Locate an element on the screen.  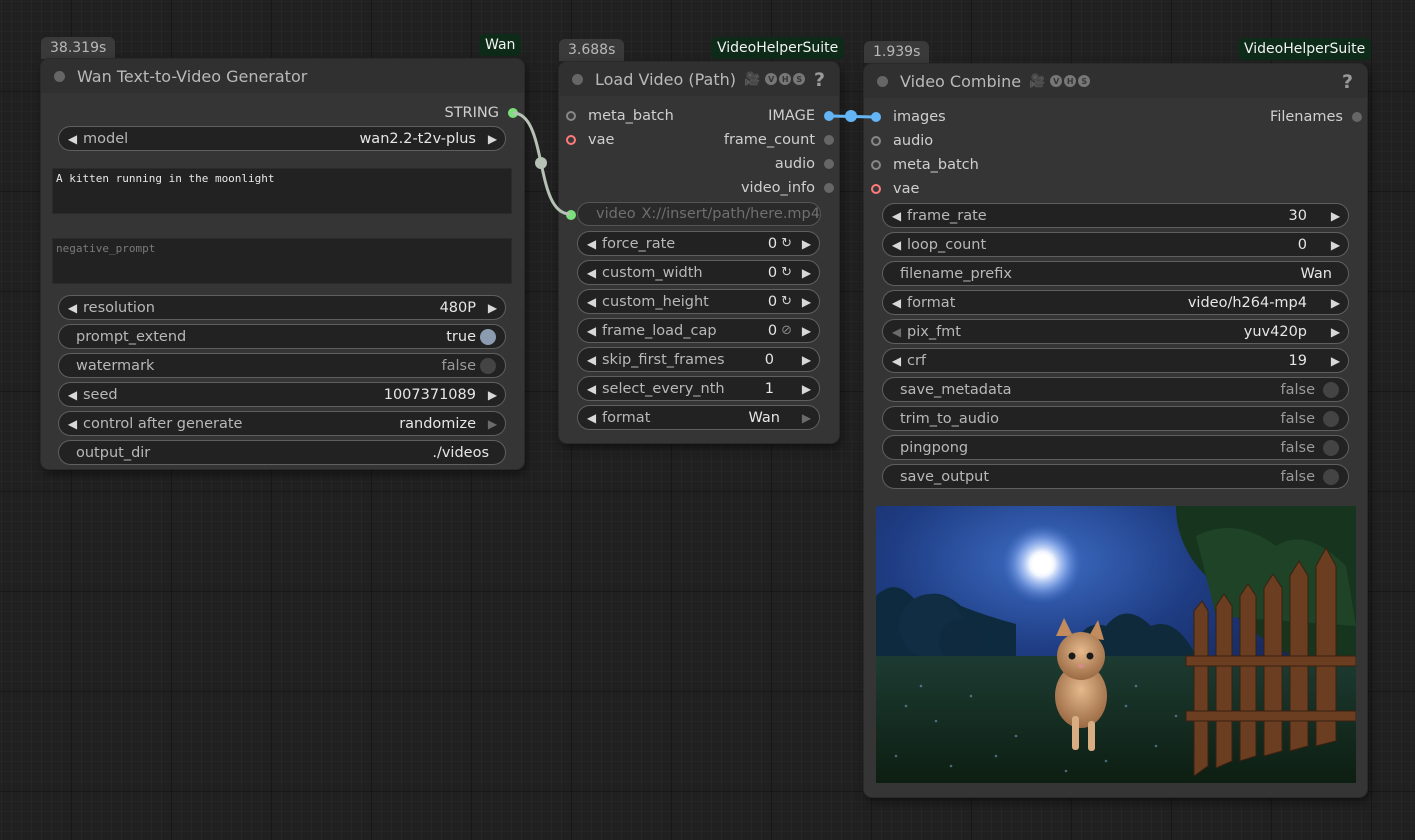
video-input-slot-dot is located at coordinates (571, 215).